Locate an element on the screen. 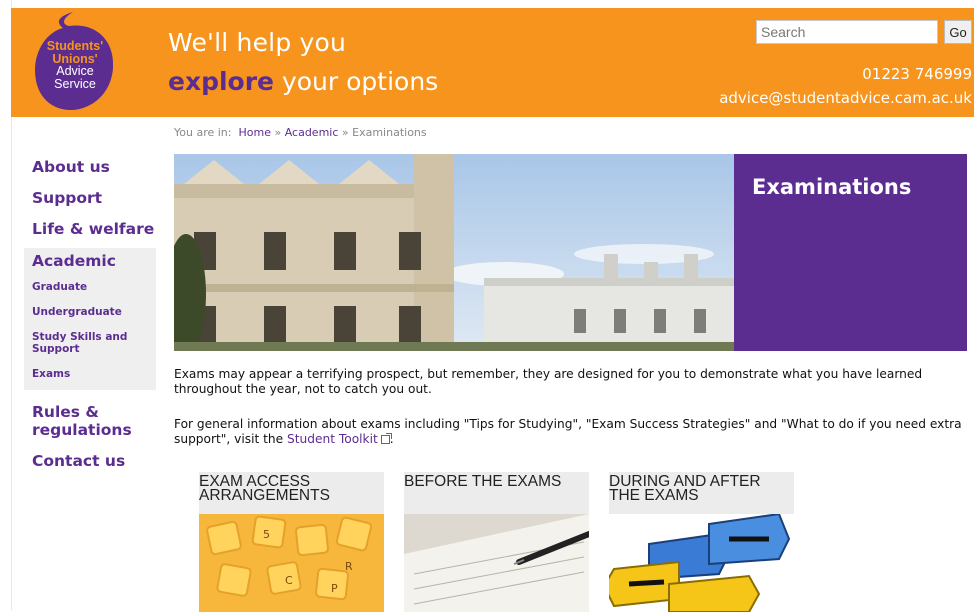 Image resolution: width=974 pixels, height=612 pixels. sidebar-item-academic: Academic is located at coordinates (94, 261).